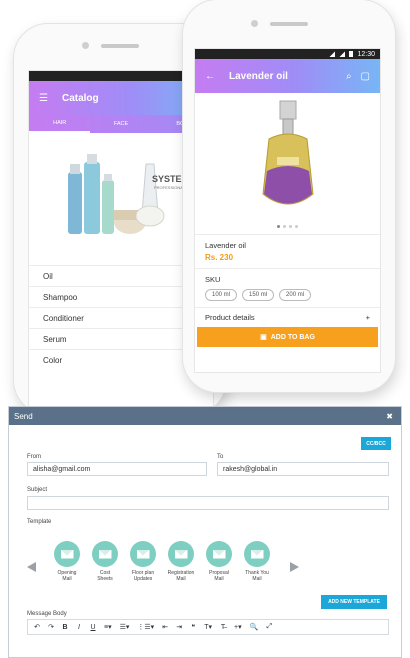  I want to click on sku-chip-200: 200 ml, so click(295, 295).